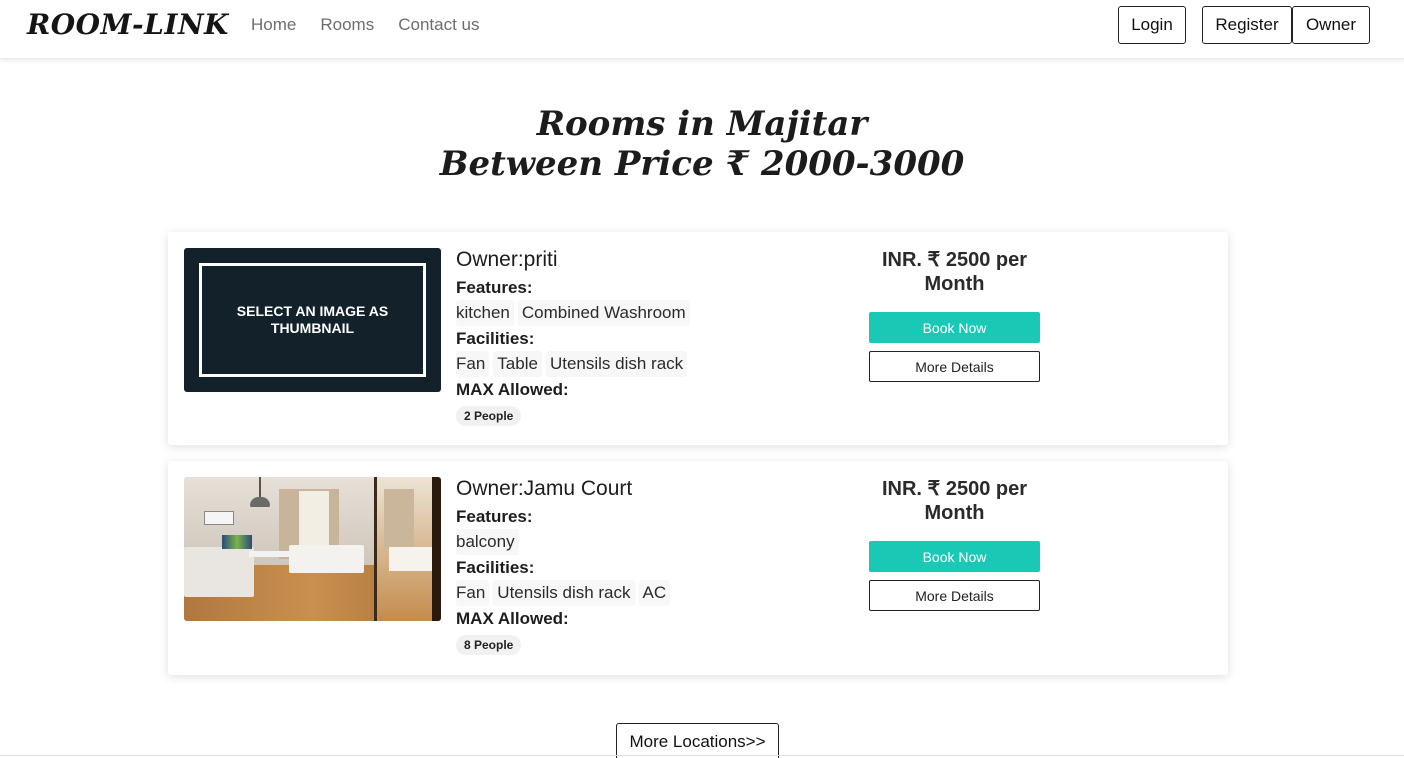 The width and height of the screenshot is (1404, 758). Describe the element at coordinates (489, 645) in the screenshot. I see `max-people-badge: 8 People` at that location.